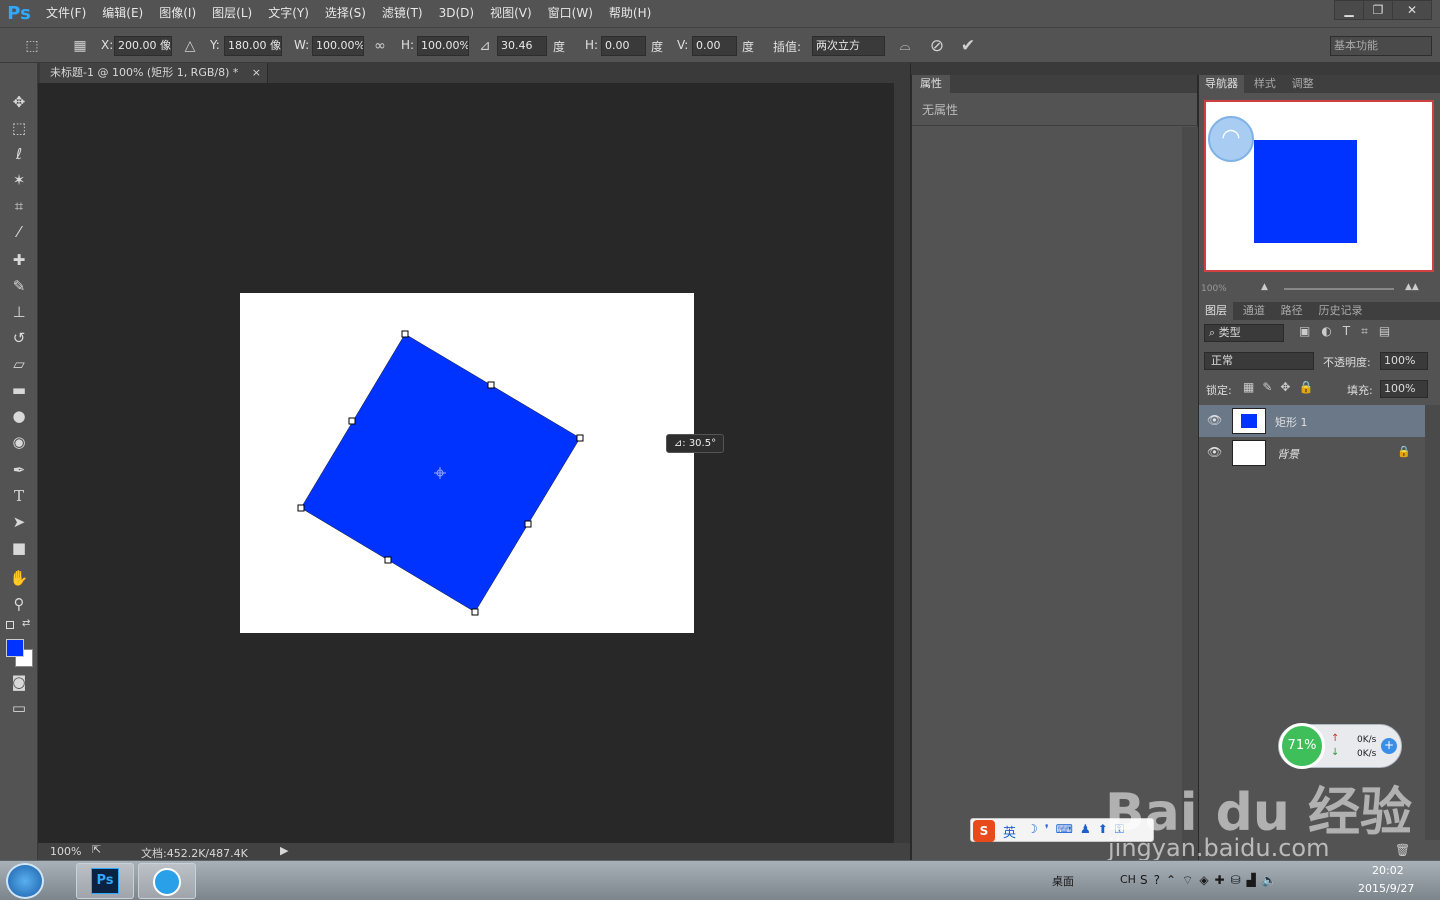 The width and height of the screenshot is (1440, 900). What do you see at coordinates (1432, 622) in the screenshot?
I see `layers-scrollbar` at bounding box center [1432, 622].